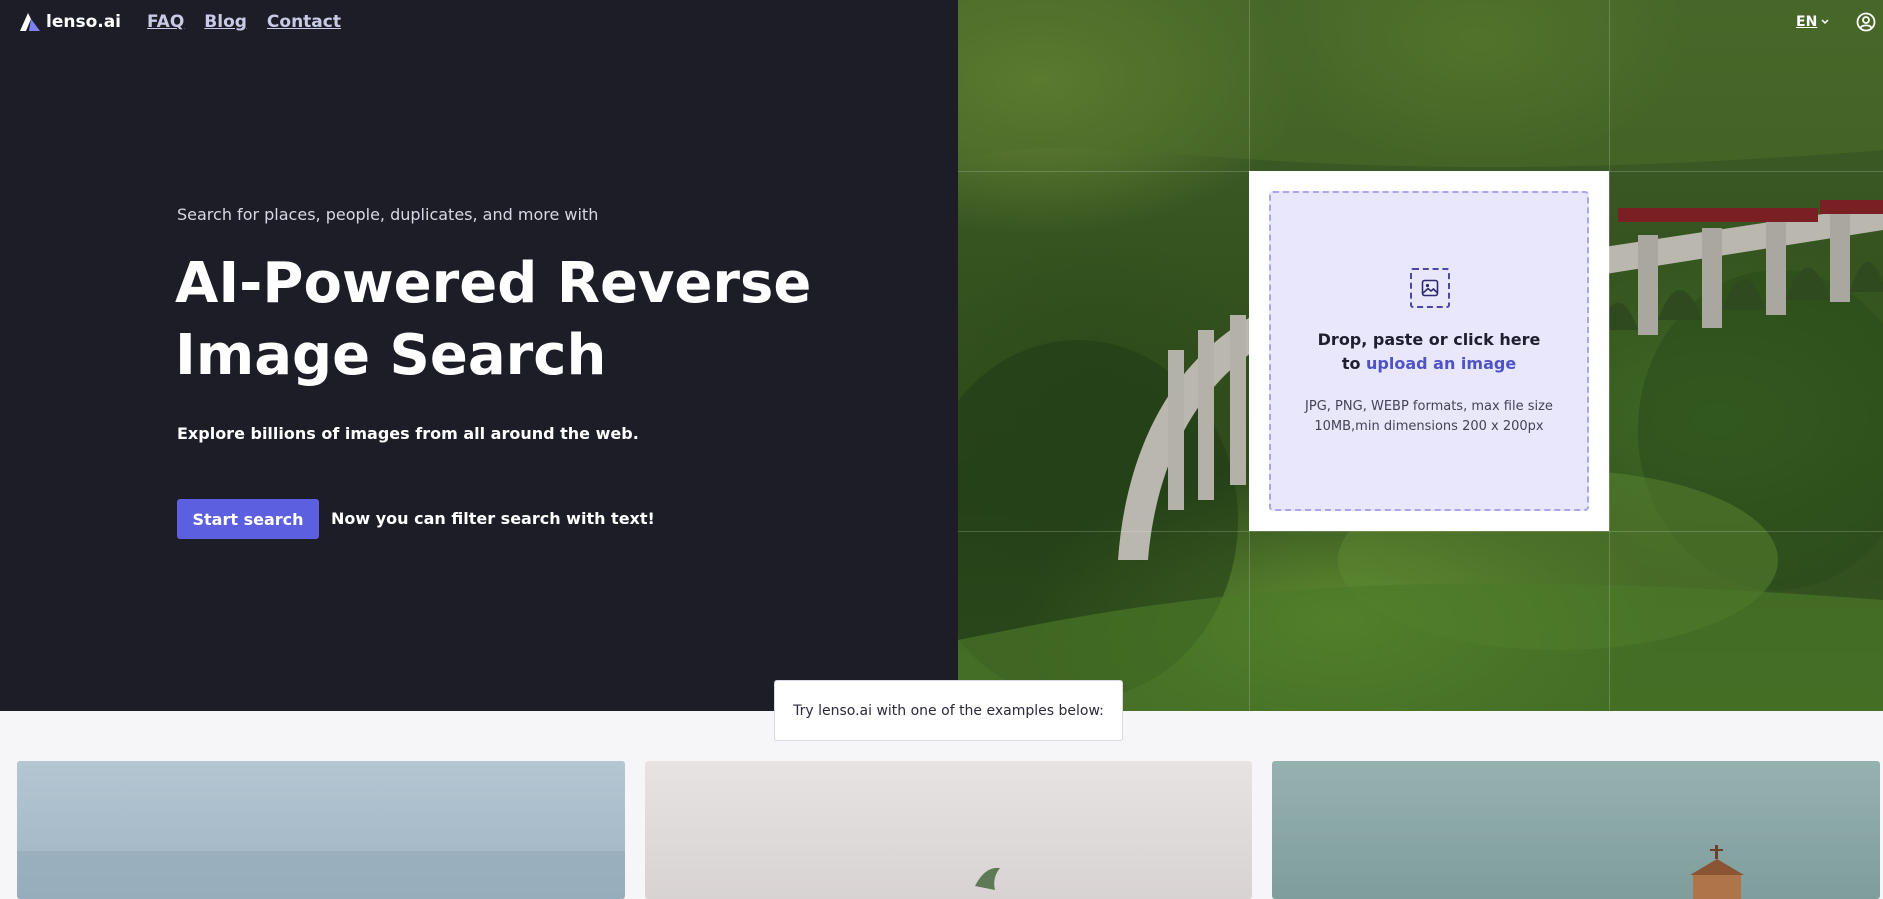  What do you see at coordinates (1866, 22) in the screenshot?
I see `user-account-icon` at bounding box center [1866, 22].